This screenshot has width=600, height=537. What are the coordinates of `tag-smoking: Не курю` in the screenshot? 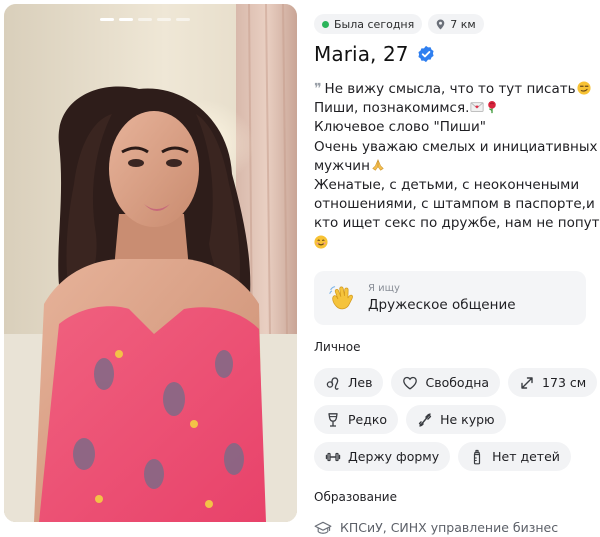 It's located at (456, 419).